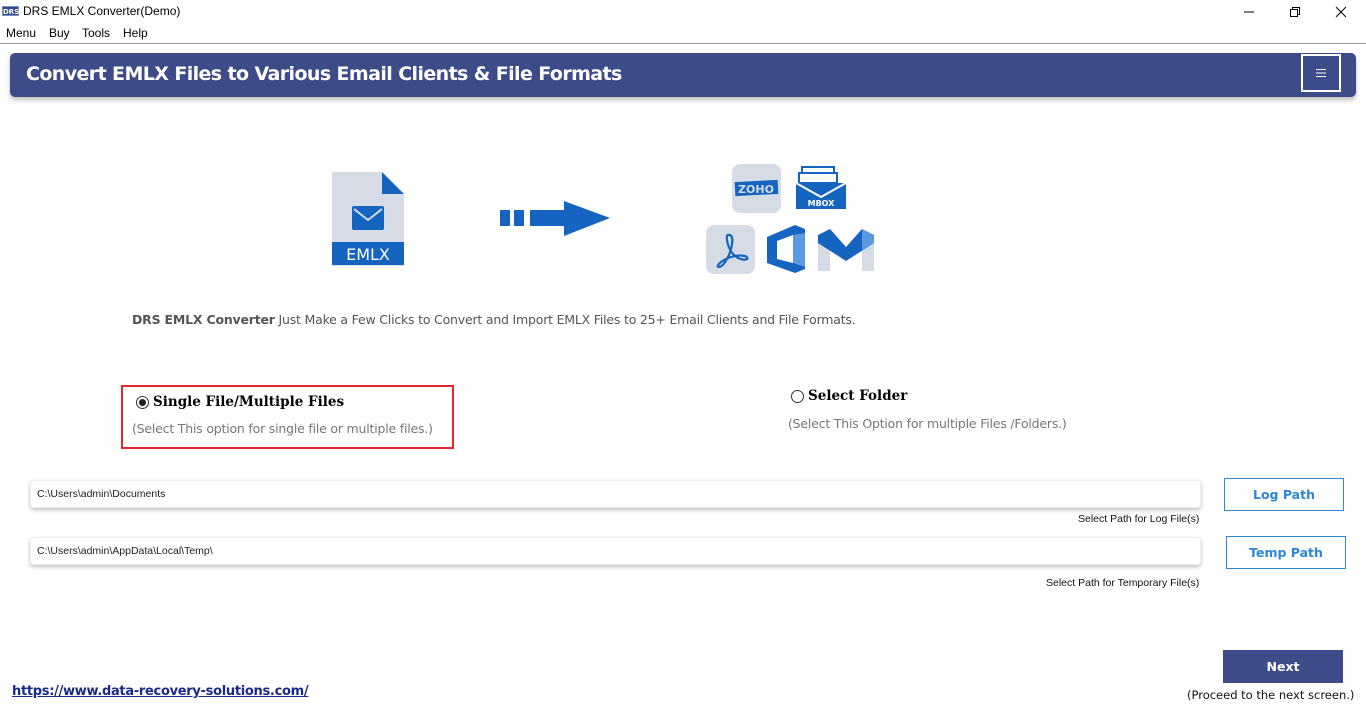 This screenshot has height=728, width=1366. I want to click on hamburger-icon, so click(1321, 73).